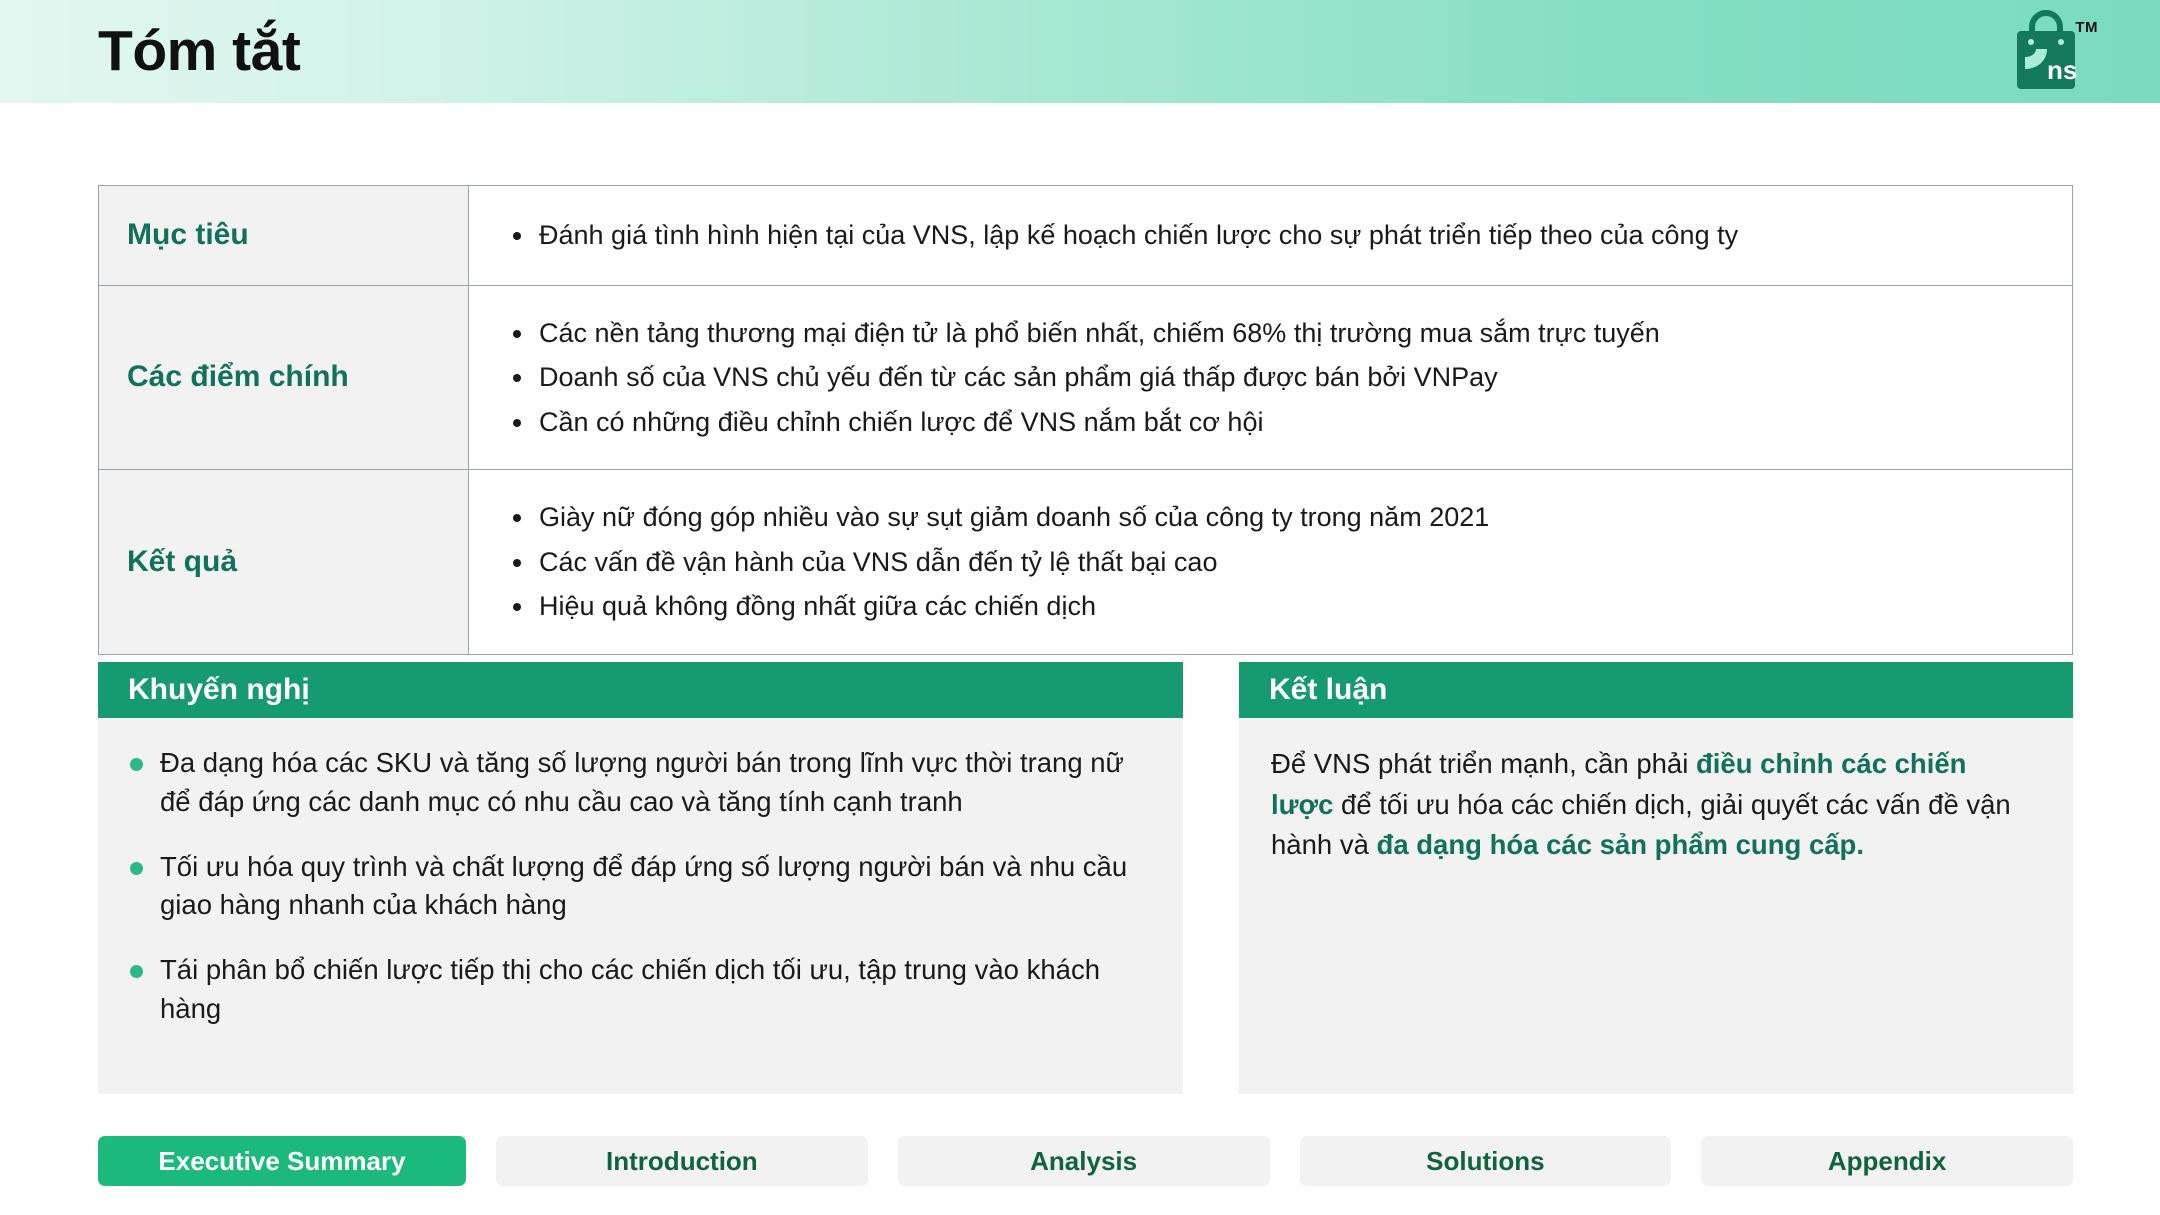  I want to click on tab-introduction: Introduction, so click(682, 1161).